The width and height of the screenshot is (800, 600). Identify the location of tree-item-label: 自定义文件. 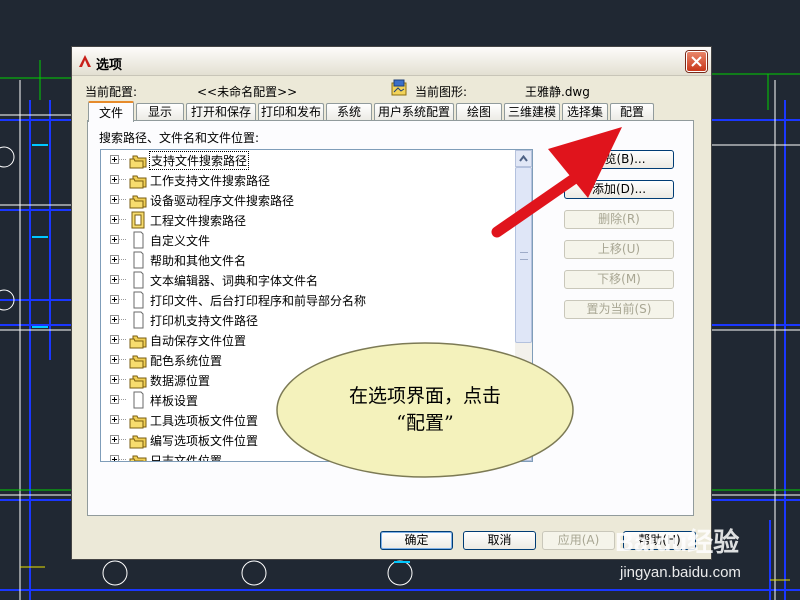
(180, 241).